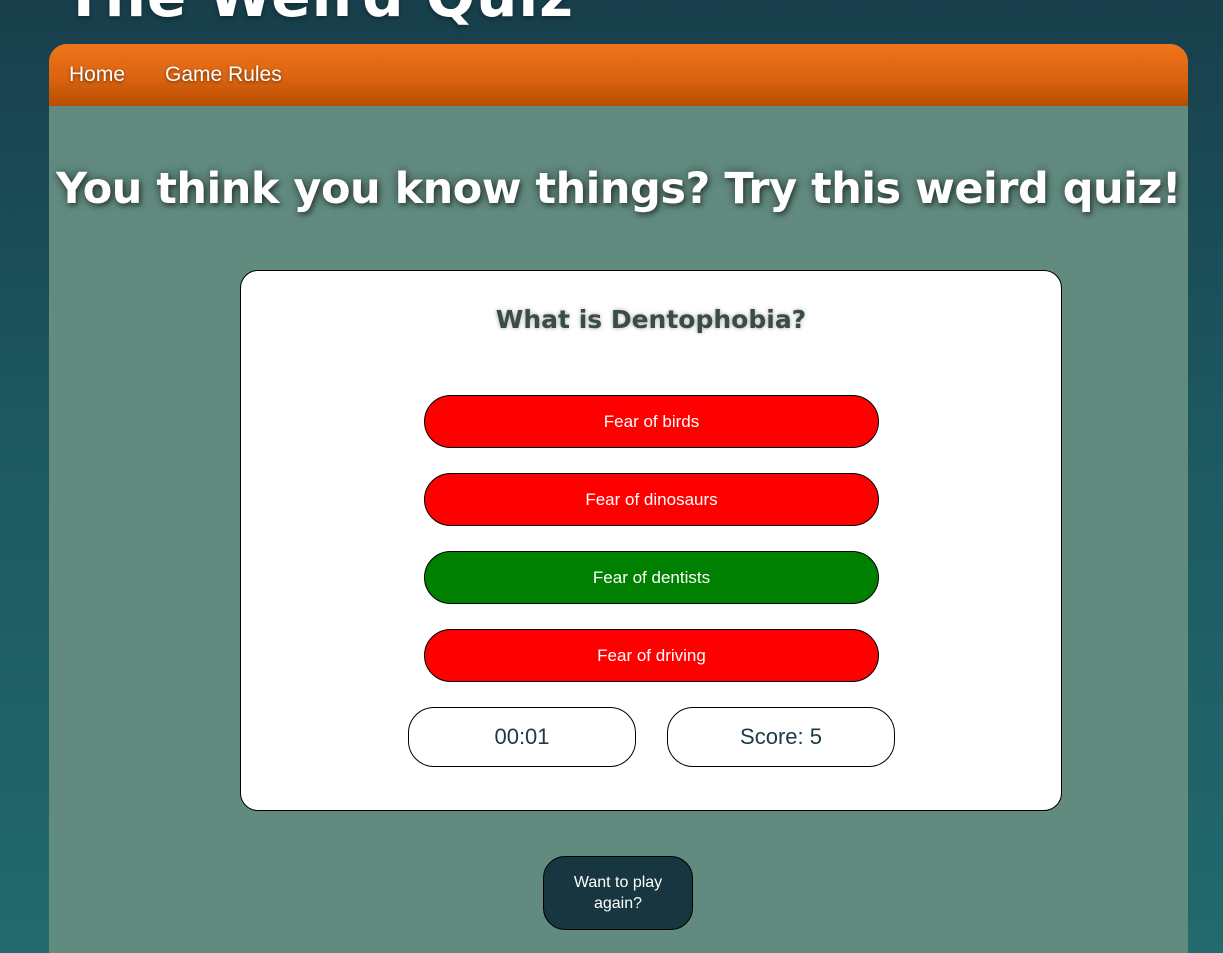  I want to click on answer-button-2: Fear of dinosaurs, so click(651, 499).